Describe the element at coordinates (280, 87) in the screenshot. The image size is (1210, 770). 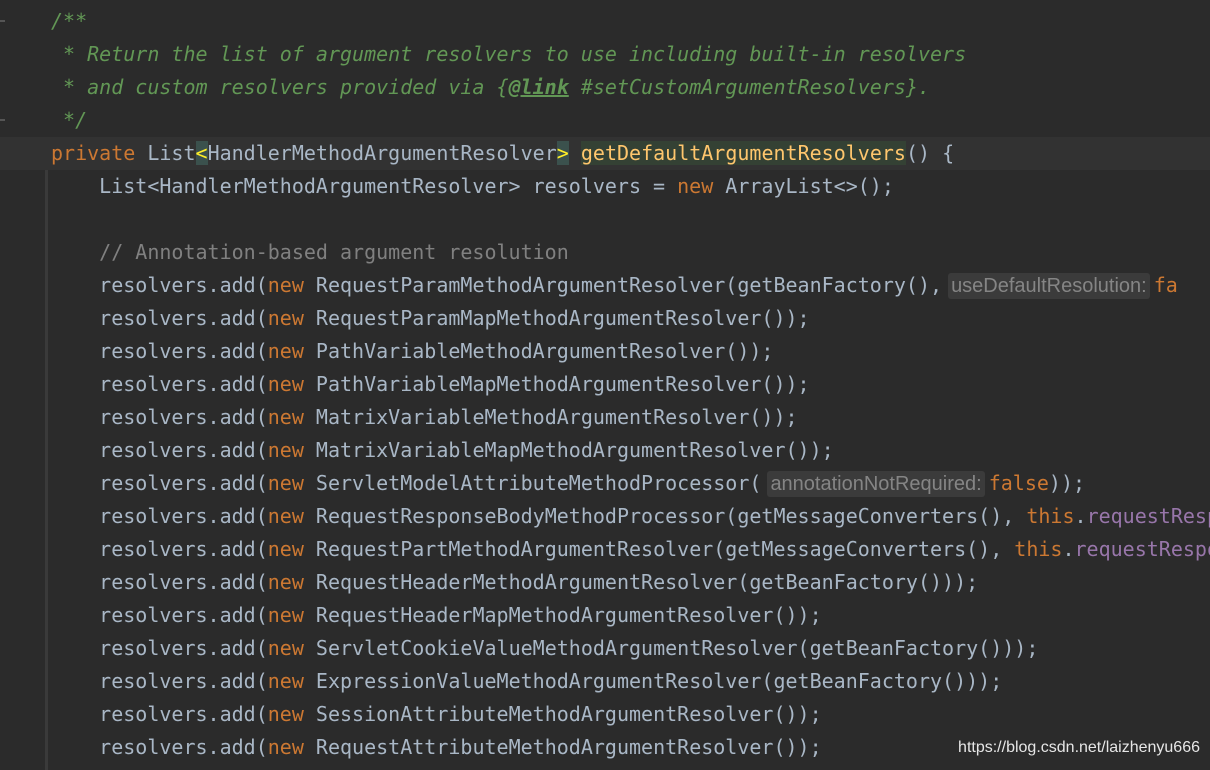
I see `javadoc-line: * and custom resolvers provided via {` at that location.